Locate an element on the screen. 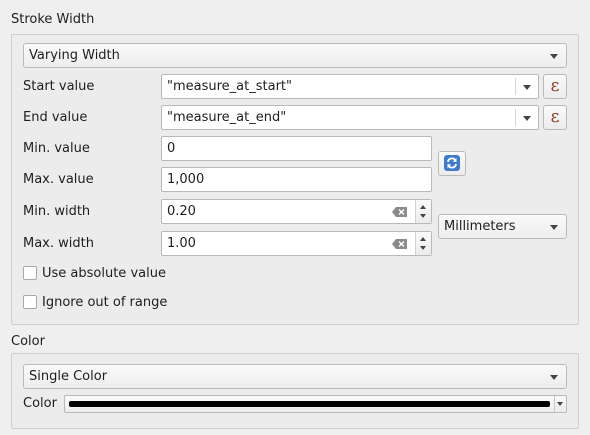 The height and width of the screenshot is (435, 590). color-picker-button is located at coordinates (315, 404).